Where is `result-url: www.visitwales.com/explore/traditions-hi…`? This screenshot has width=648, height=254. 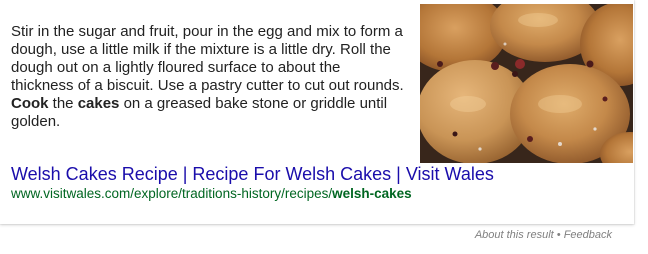 result-url: www.visitwales.com/explore/traditions-hi… is located at coordinates (211, 194).